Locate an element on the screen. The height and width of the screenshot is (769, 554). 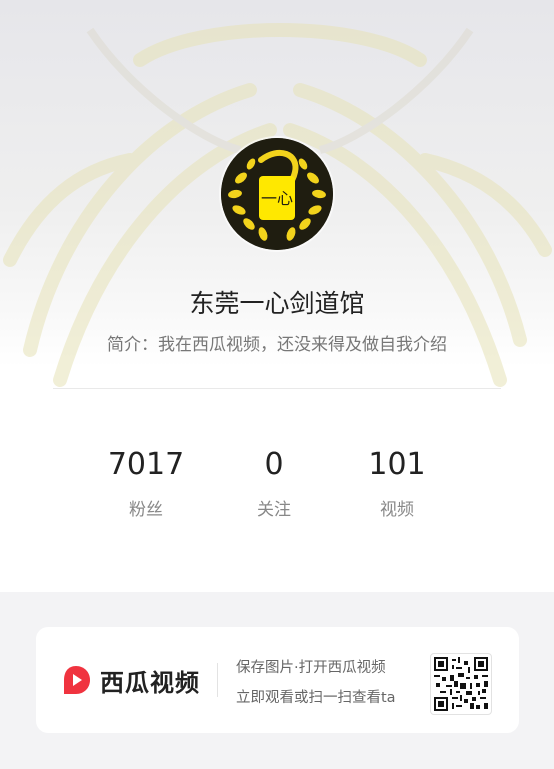
stat-label: 粉丝 is located at coordinates (146, 510).